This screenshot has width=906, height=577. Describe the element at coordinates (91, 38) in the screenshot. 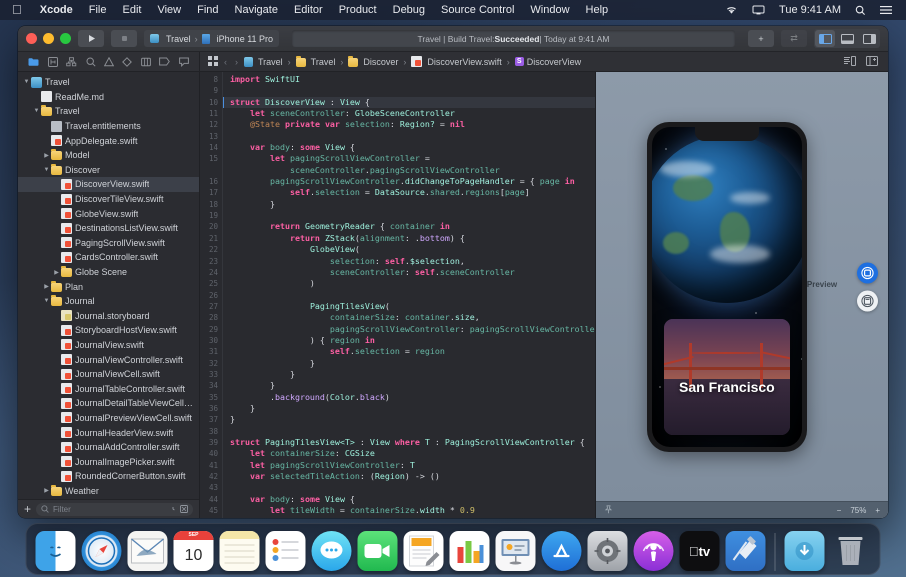

I see `run-button` at that location.